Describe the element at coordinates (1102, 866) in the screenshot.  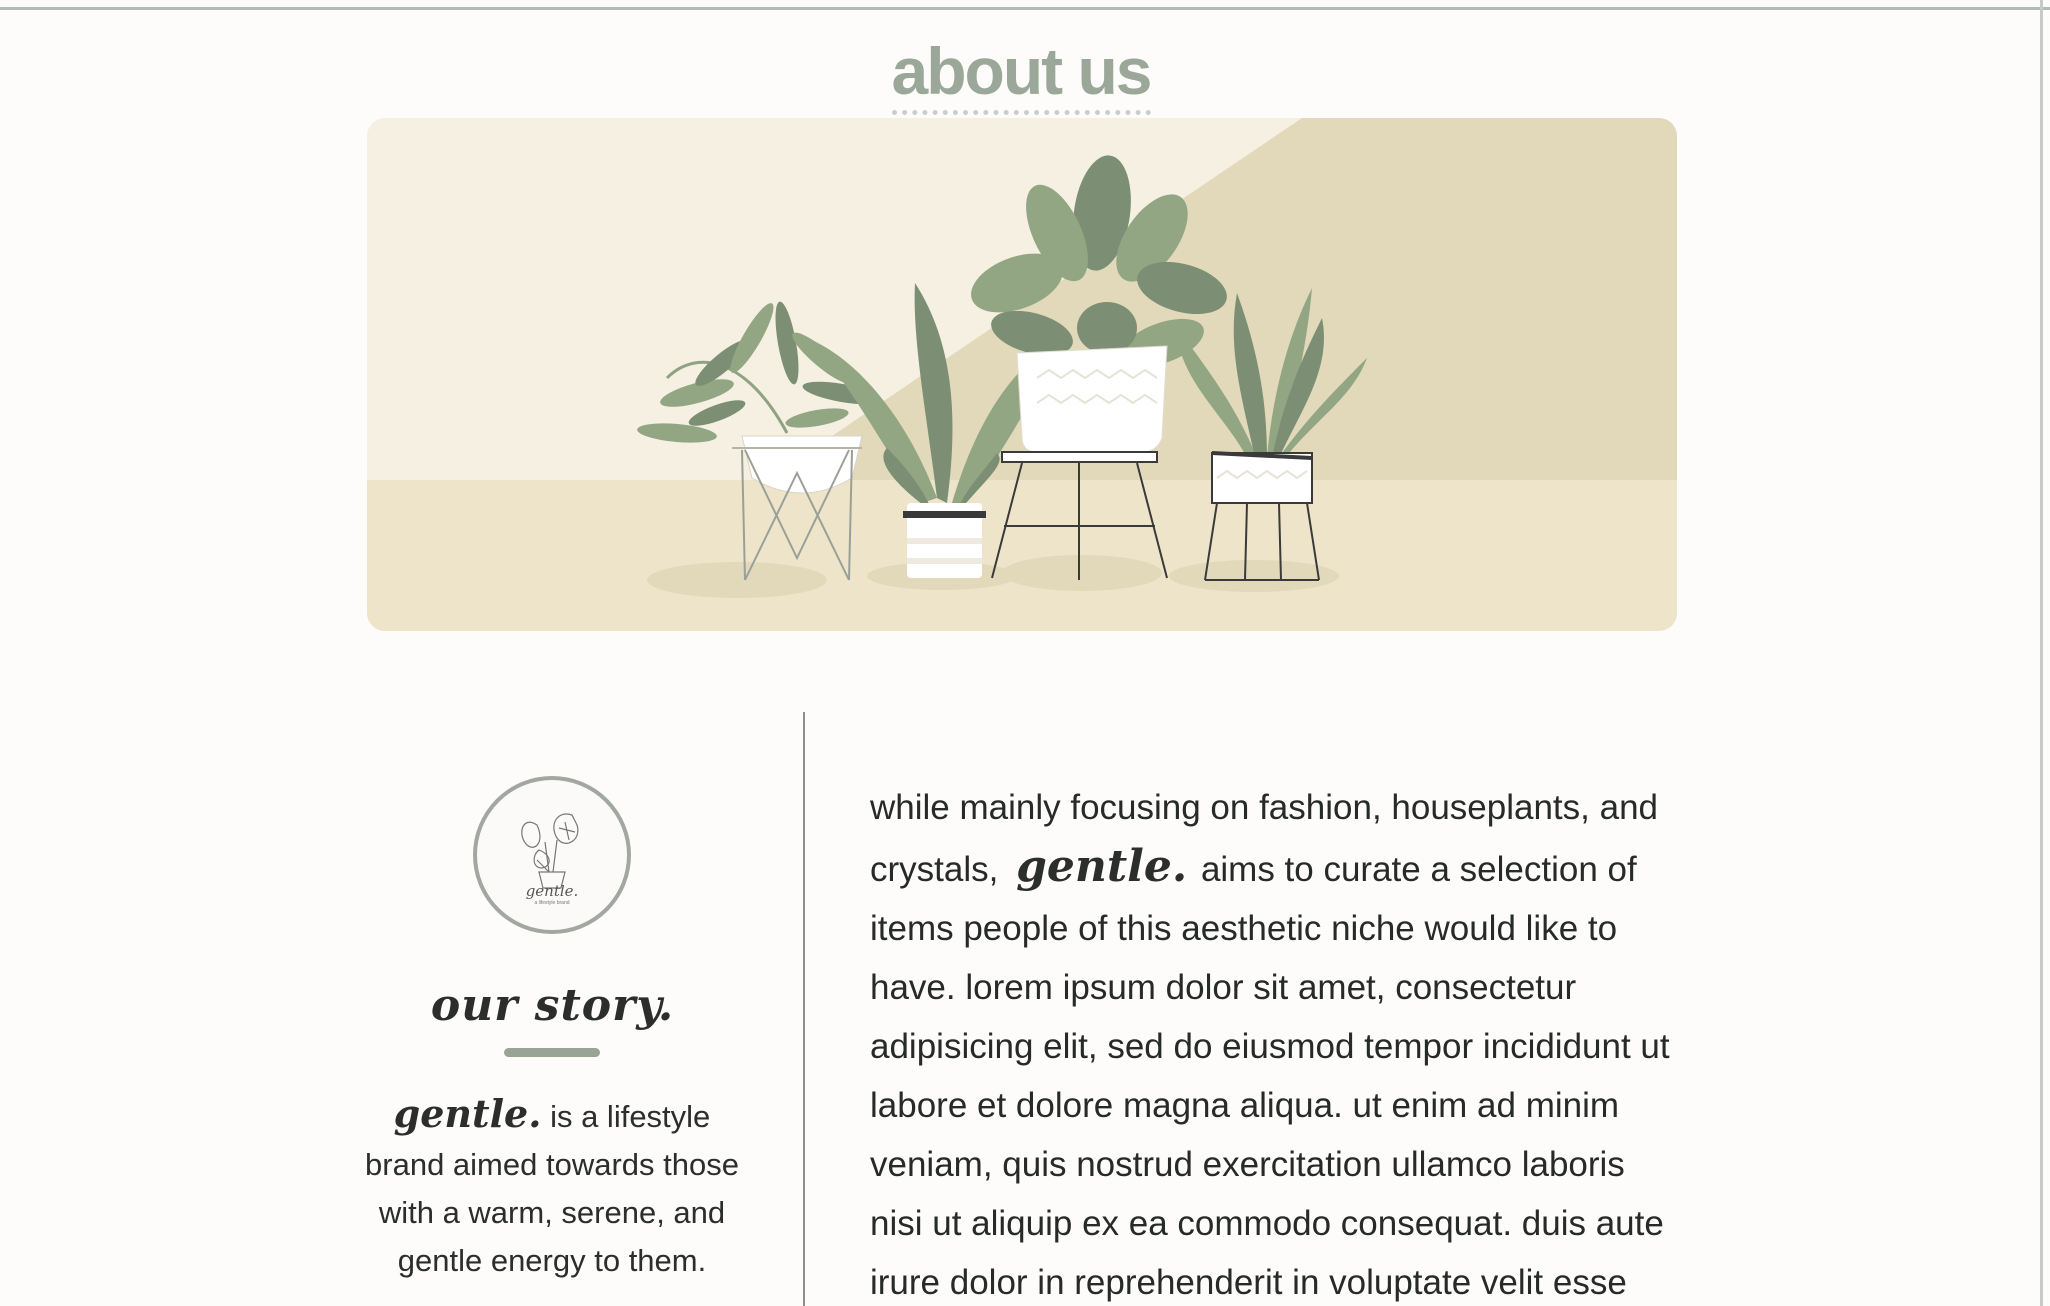
I see `brand-name-inline: gentle.` at that location.